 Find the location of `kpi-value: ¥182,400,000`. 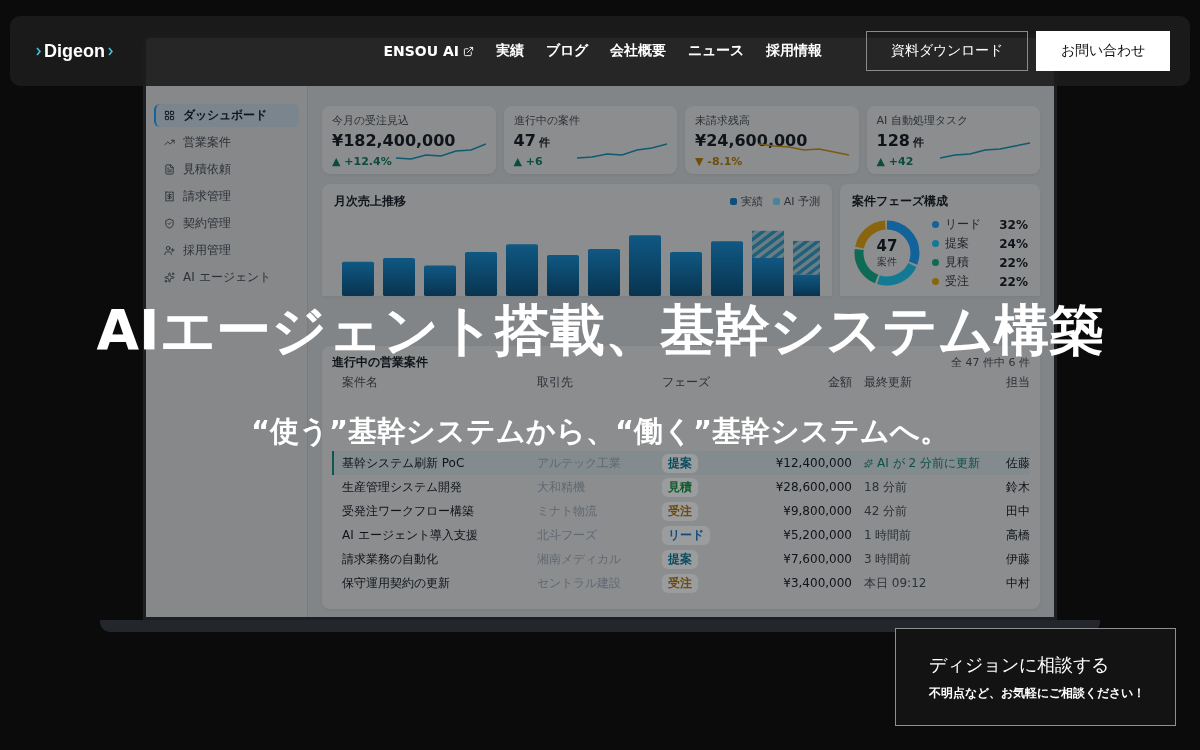

kpi-value: ¥182,400,000 is located at coordinates (394, 140).